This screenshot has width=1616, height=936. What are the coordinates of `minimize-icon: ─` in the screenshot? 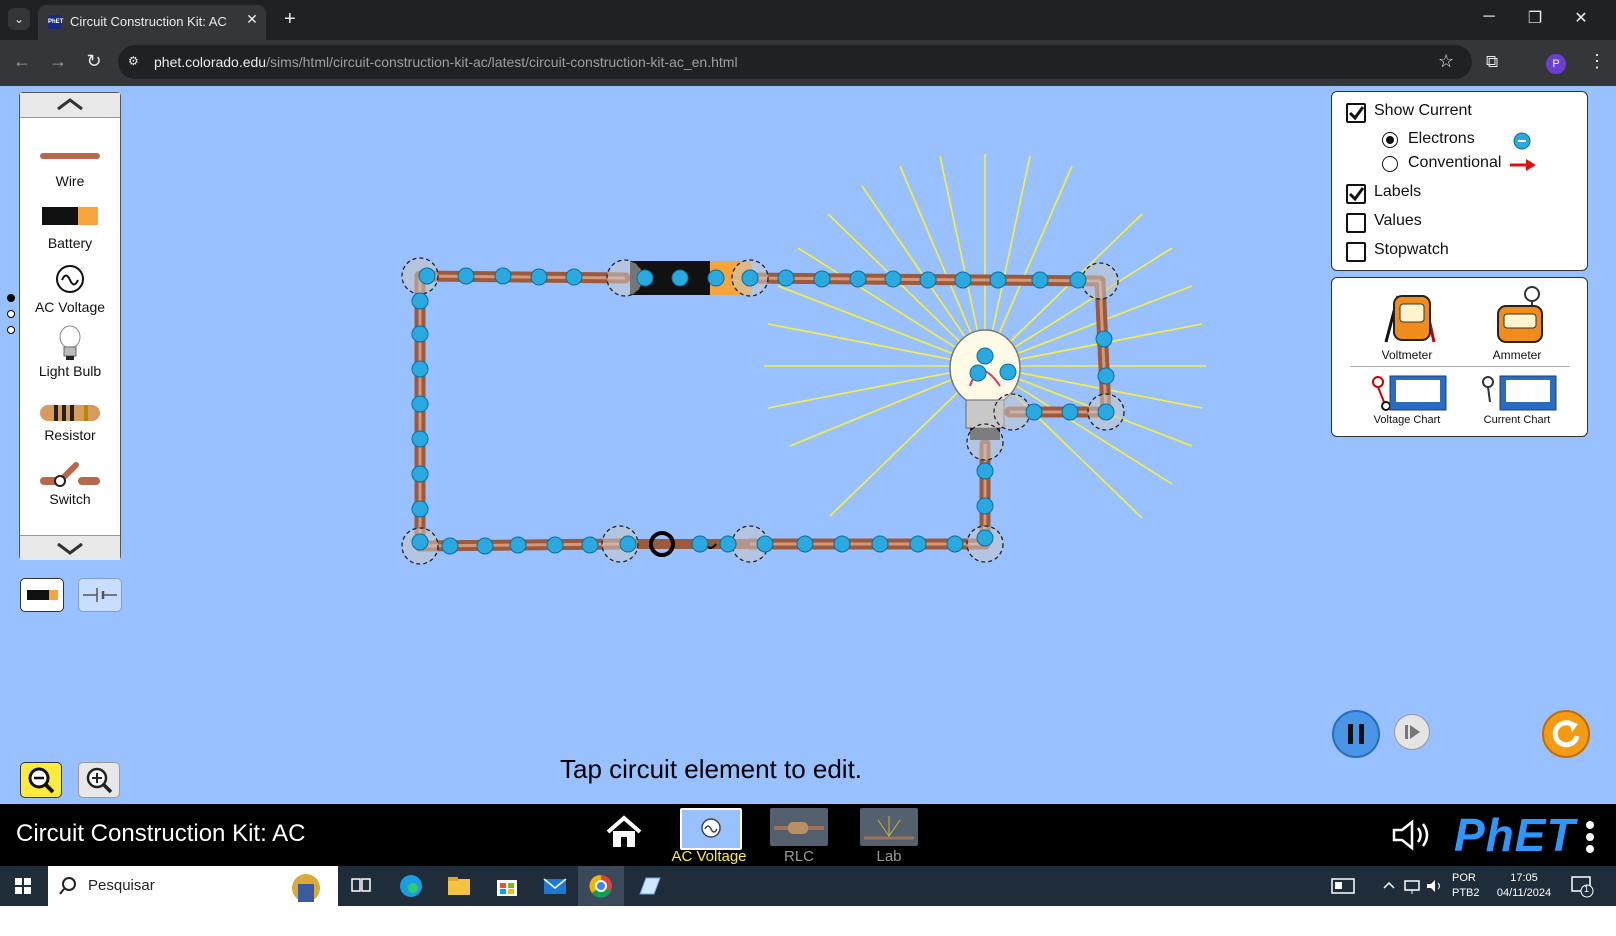 It's located at (1489, 17).